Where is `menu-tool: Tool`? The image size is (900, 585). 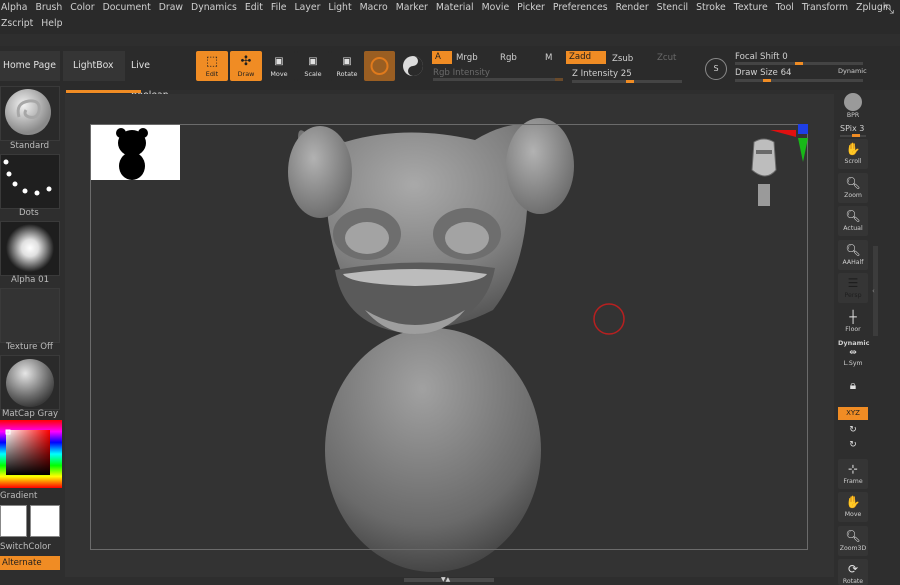
menu-tool: Tool is located at coordinates (785, 8).